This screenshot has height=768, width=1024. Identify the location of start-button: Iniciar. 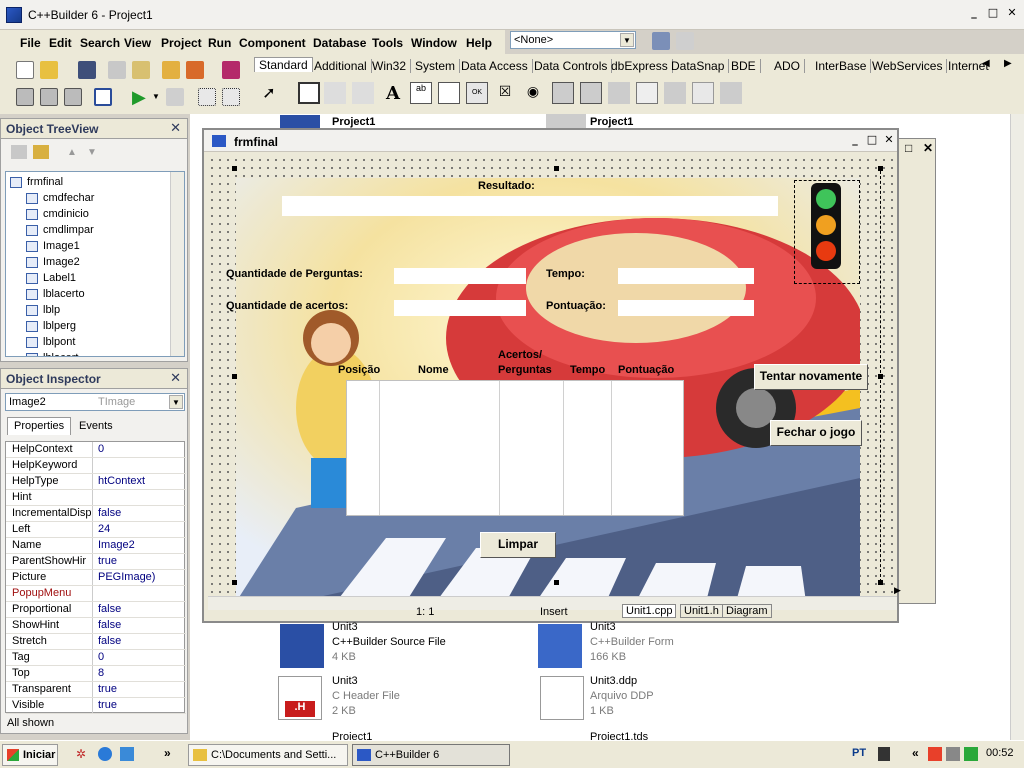
(30, 755).